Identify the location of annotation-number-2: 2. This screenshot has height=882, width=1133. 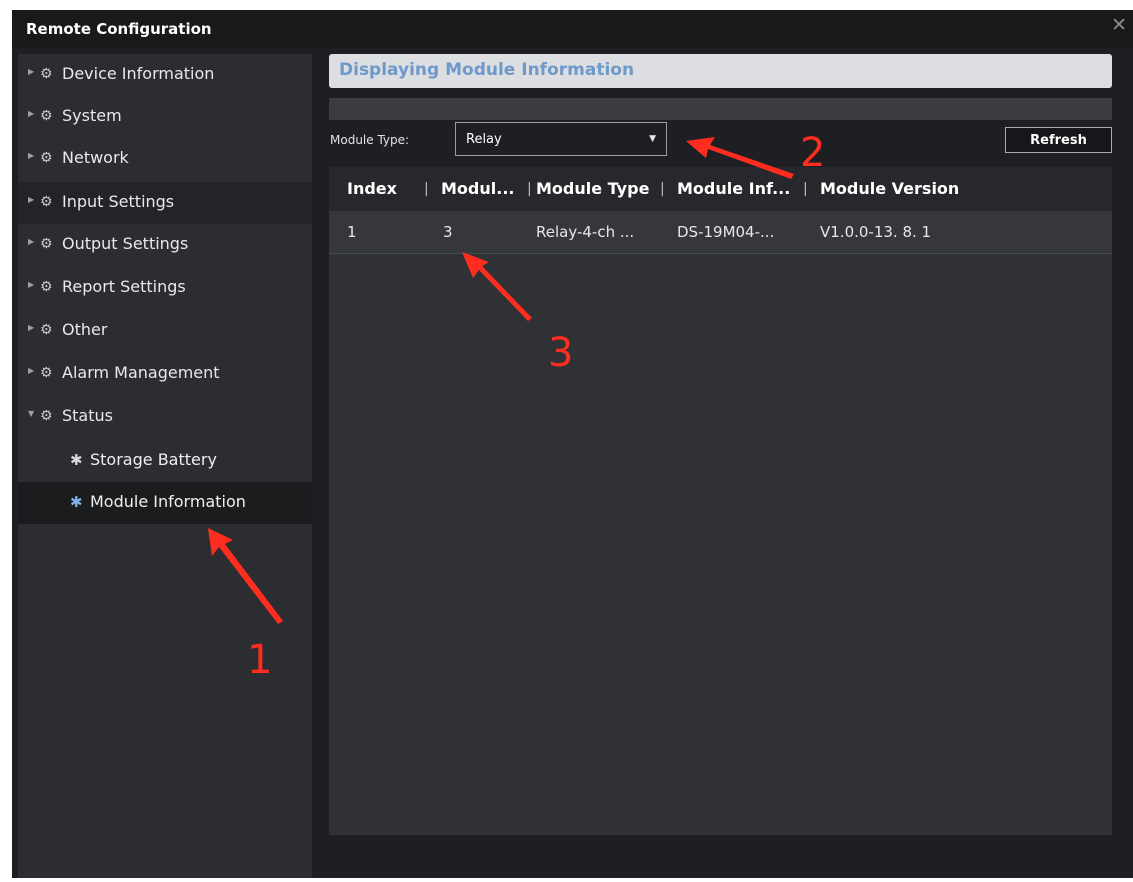
(813, 153).